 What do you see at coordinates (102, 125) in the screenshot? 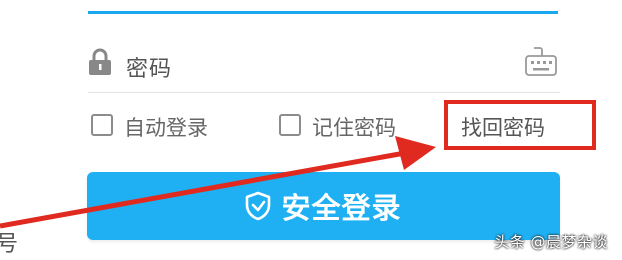
I see `auto-login-checkbox` at bounding box center [102, 125].